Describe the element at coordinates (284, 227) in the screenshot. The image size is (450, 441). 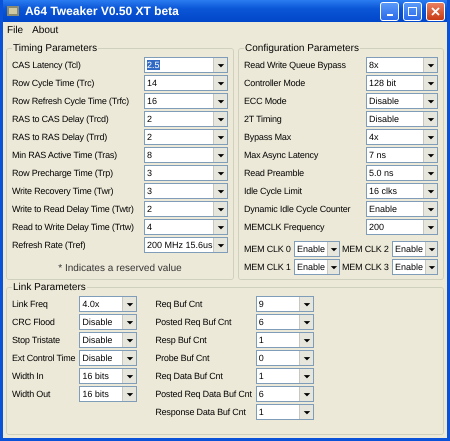
I see `field-label: MEMCLK Frequency` at that location.